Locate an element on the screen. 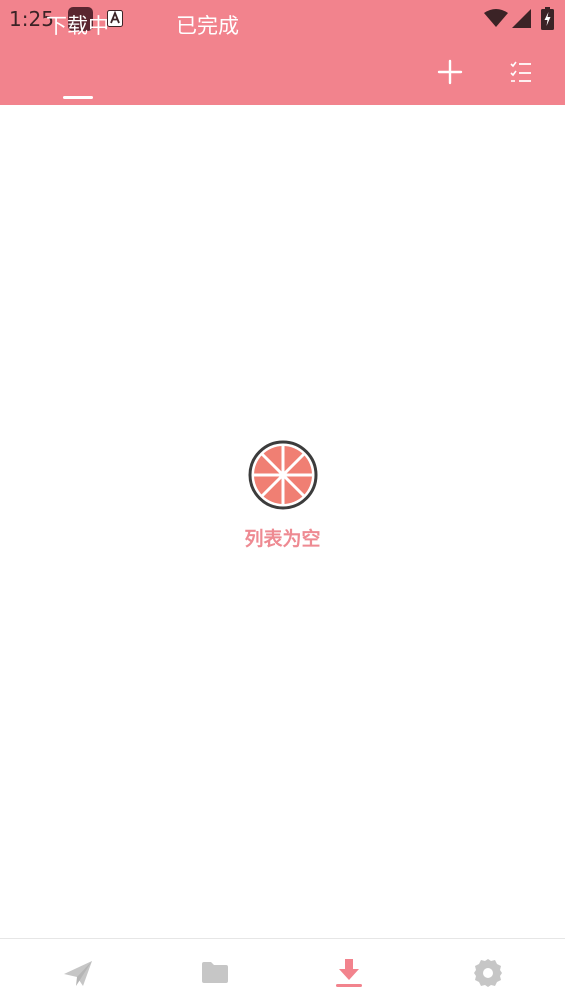 This screenshot has height=1007, width=565. nav-settings is located at coordinates (488, 973).